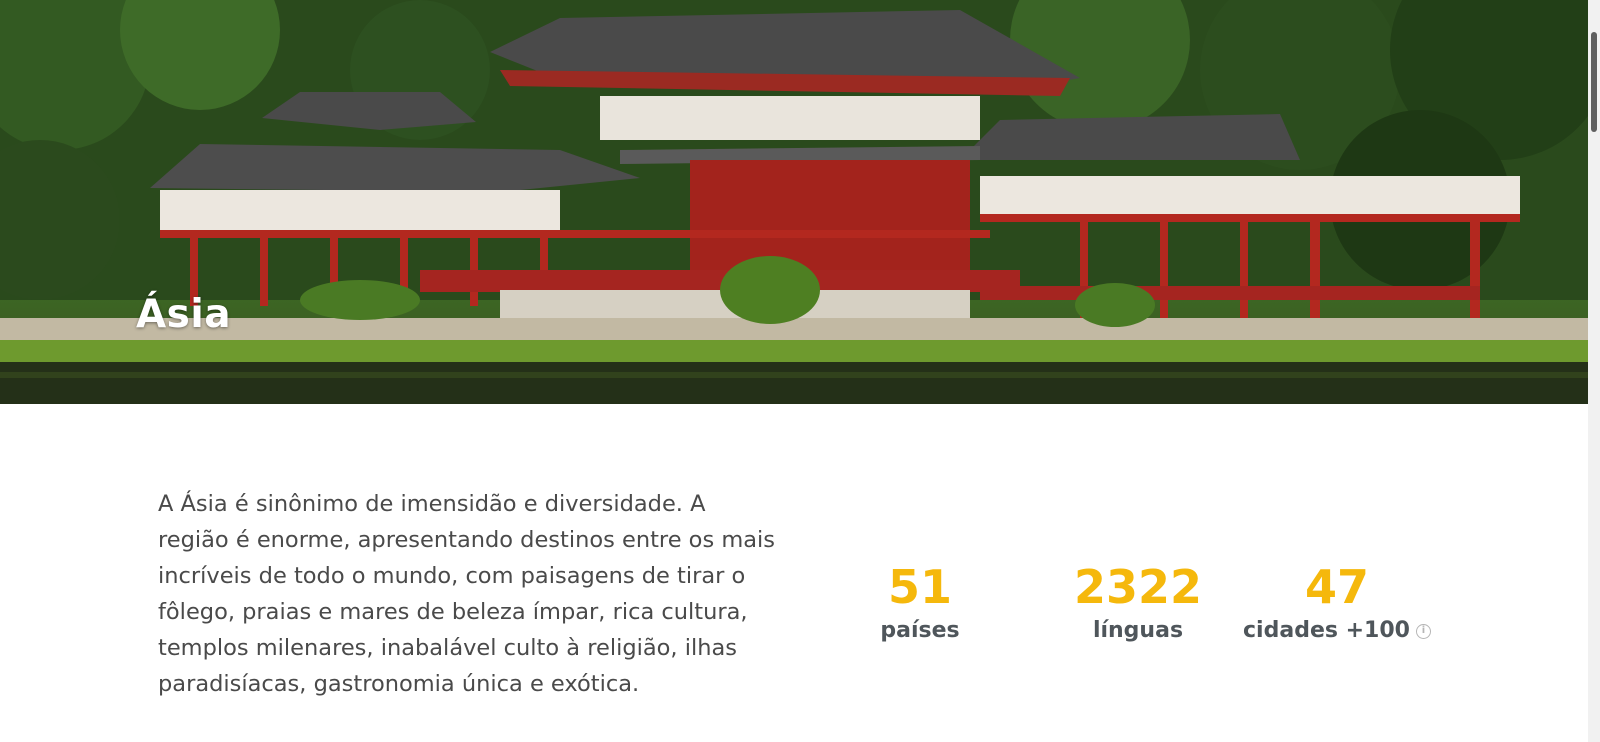 The height and width of the screenshot is (742, 1600). What do you see at coordinates (920, 630) in the screenshot?
I see `stat-label: países` at bounding box center [920, 630].